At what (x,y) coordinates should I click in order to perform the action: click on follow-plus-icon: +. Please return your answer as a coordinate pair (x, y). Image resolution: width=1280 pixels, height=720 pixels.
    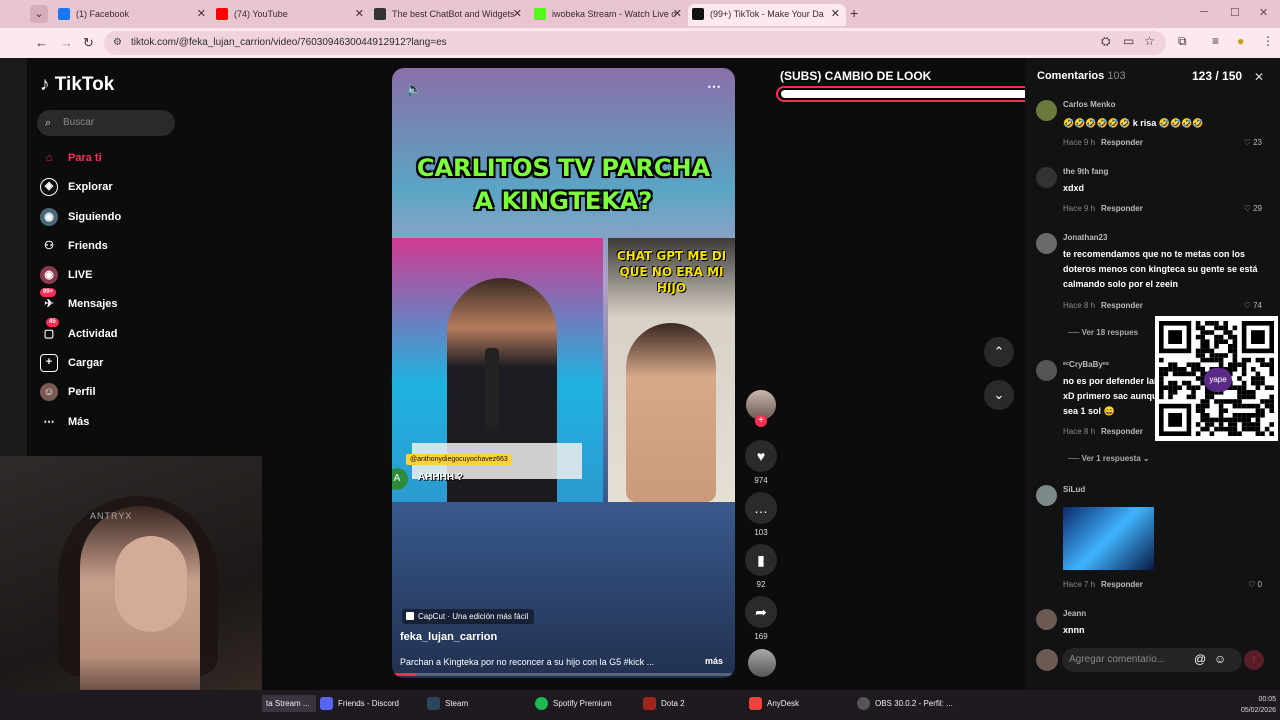
    Looking at the image, I should click on (761, 421).